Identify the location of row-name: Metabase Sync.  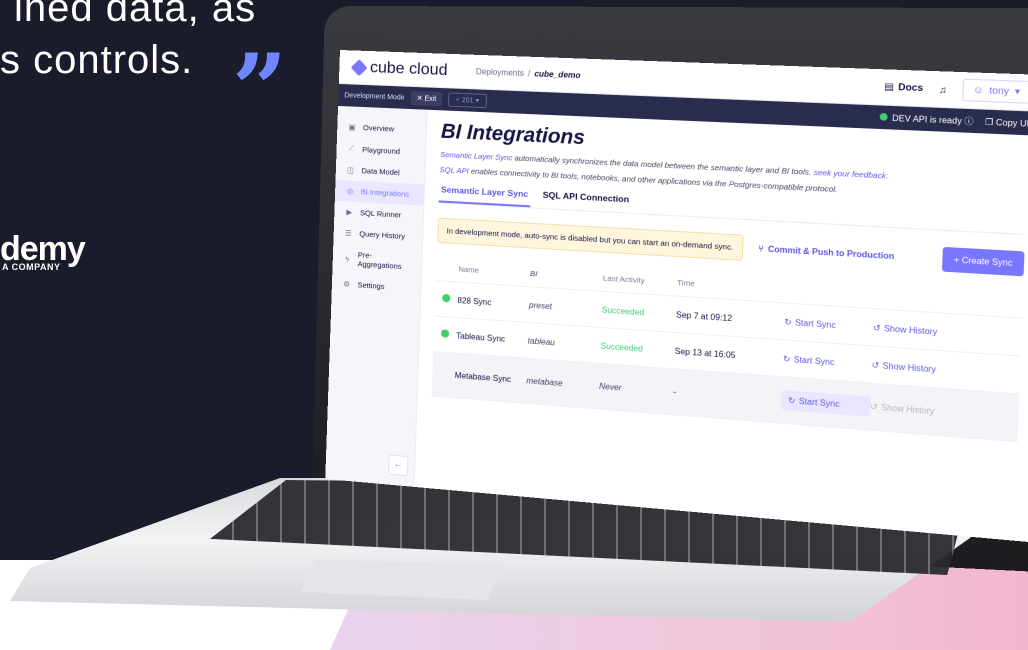
(483, 377).